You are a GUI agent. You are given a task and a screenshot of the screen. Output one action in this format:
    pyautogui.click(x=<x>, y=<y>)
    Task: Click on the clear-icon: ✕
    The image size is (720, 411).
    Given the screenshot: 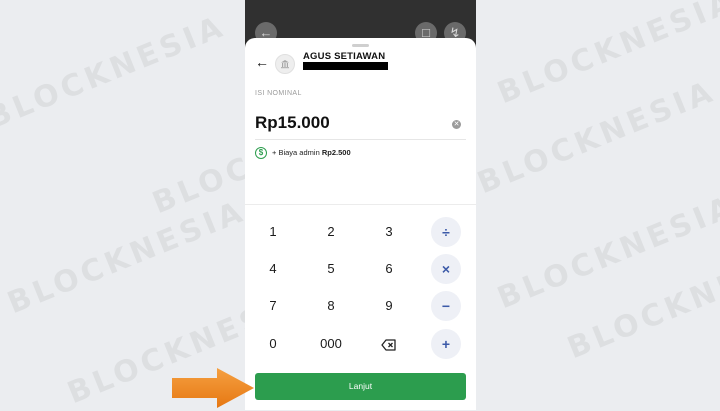 What is the action you would take?
    pyautogui.click(x=456, y=124)
    